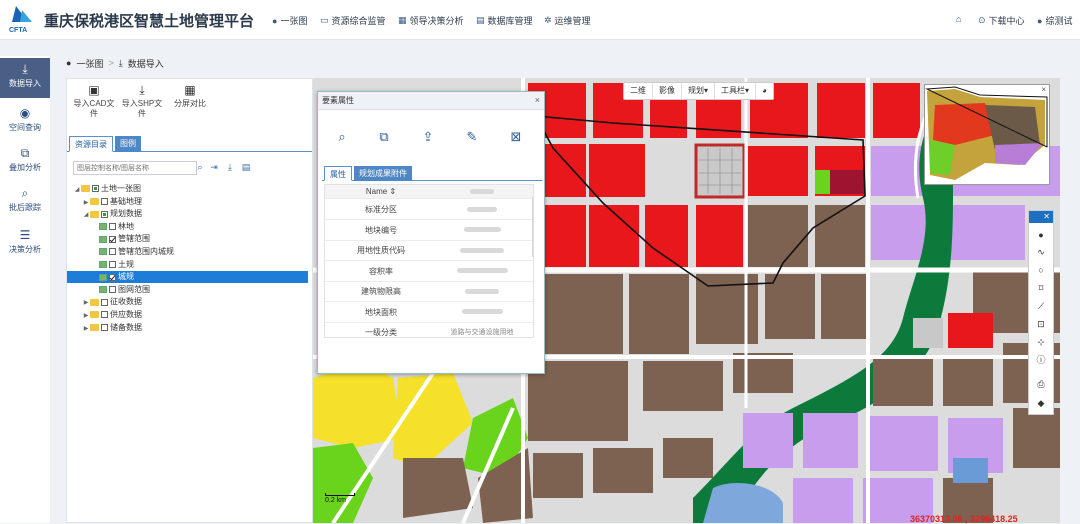  I want to click on breadcrumb-root: 一张图, so click(89, 63).